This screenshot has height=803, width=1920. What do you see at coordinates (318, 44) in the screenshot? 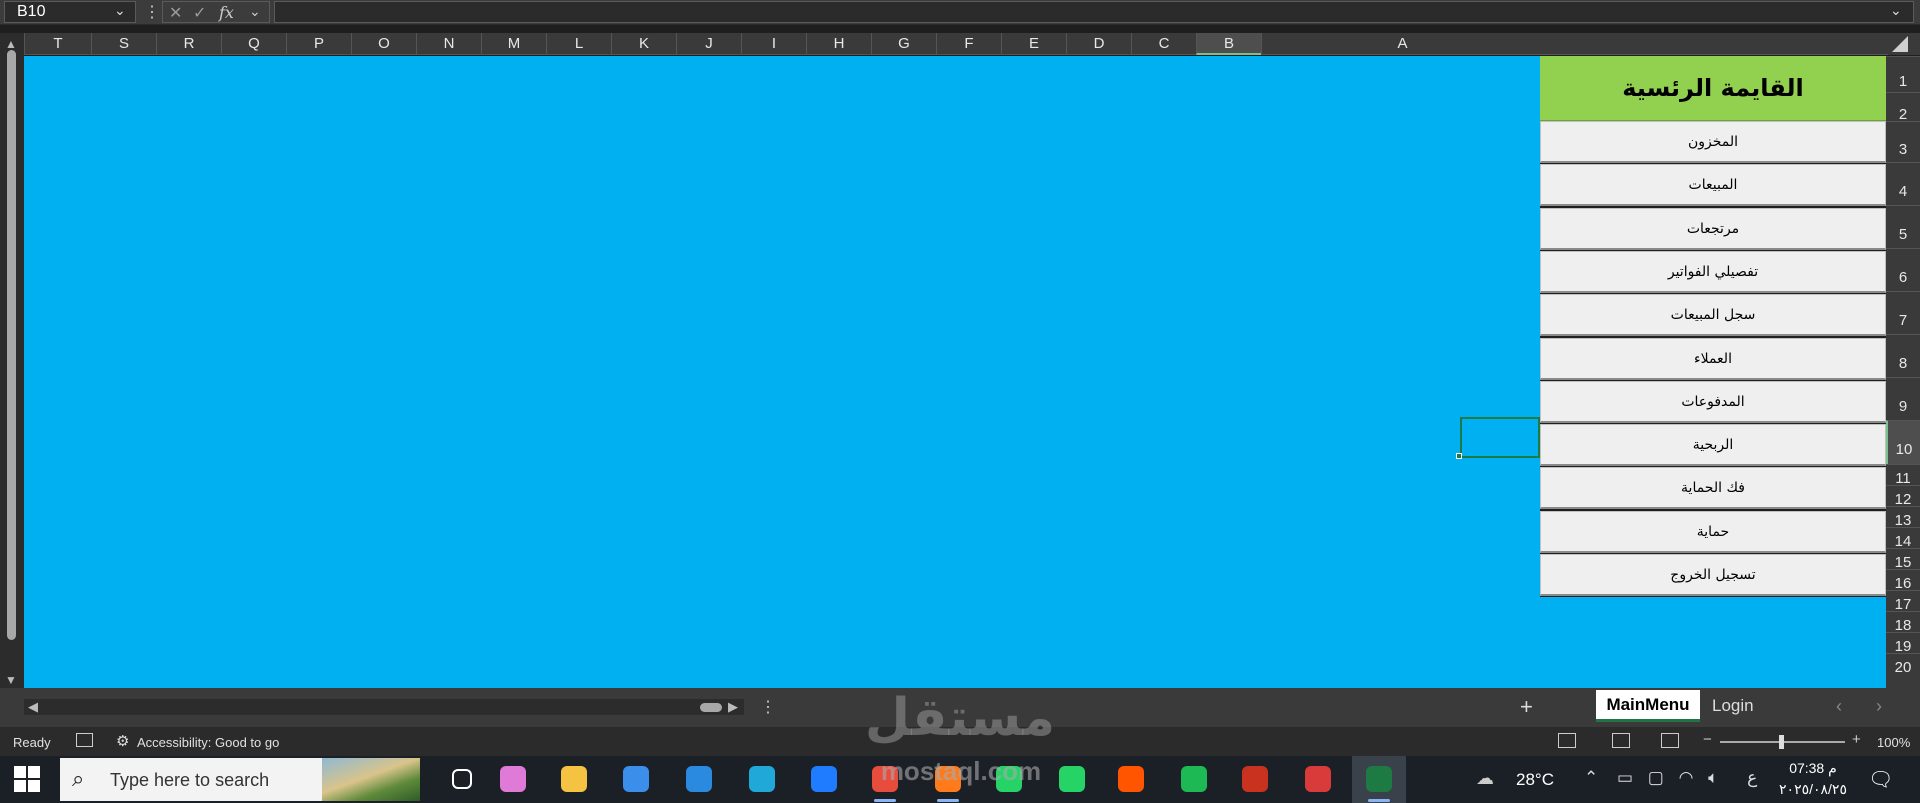
I see `column-header-p: P` at bounding box center [318, 44].